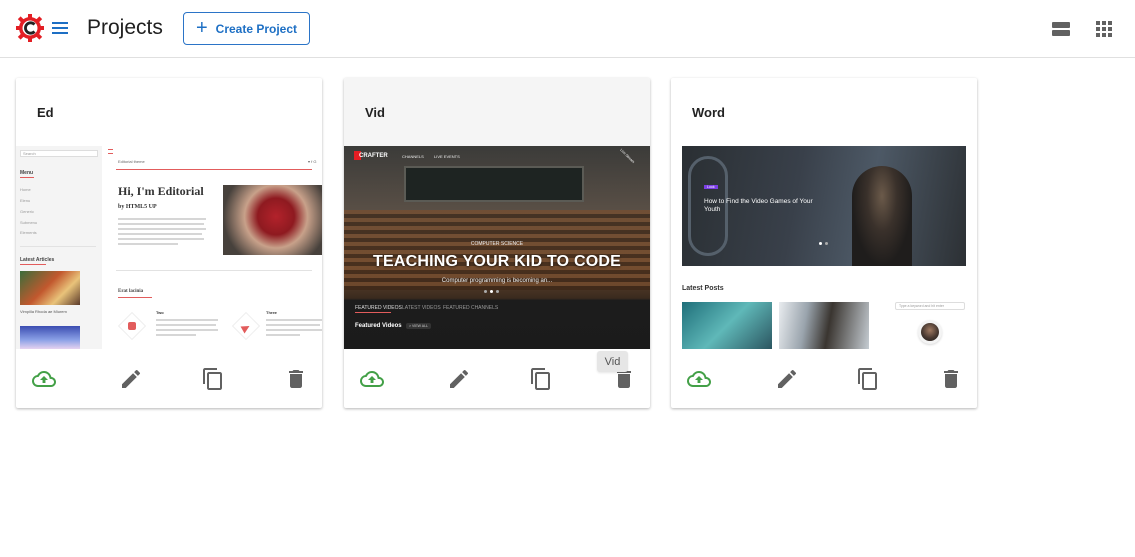  Describe the element at coordinates (708, 112) in the screenshot. I see `project-name: Word` at that location.